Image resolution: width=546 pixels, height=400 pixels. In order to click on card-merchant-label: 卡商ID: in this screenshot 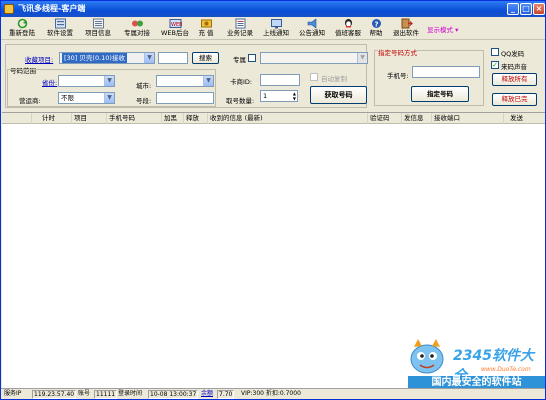, I will do `click(241, 82)`.